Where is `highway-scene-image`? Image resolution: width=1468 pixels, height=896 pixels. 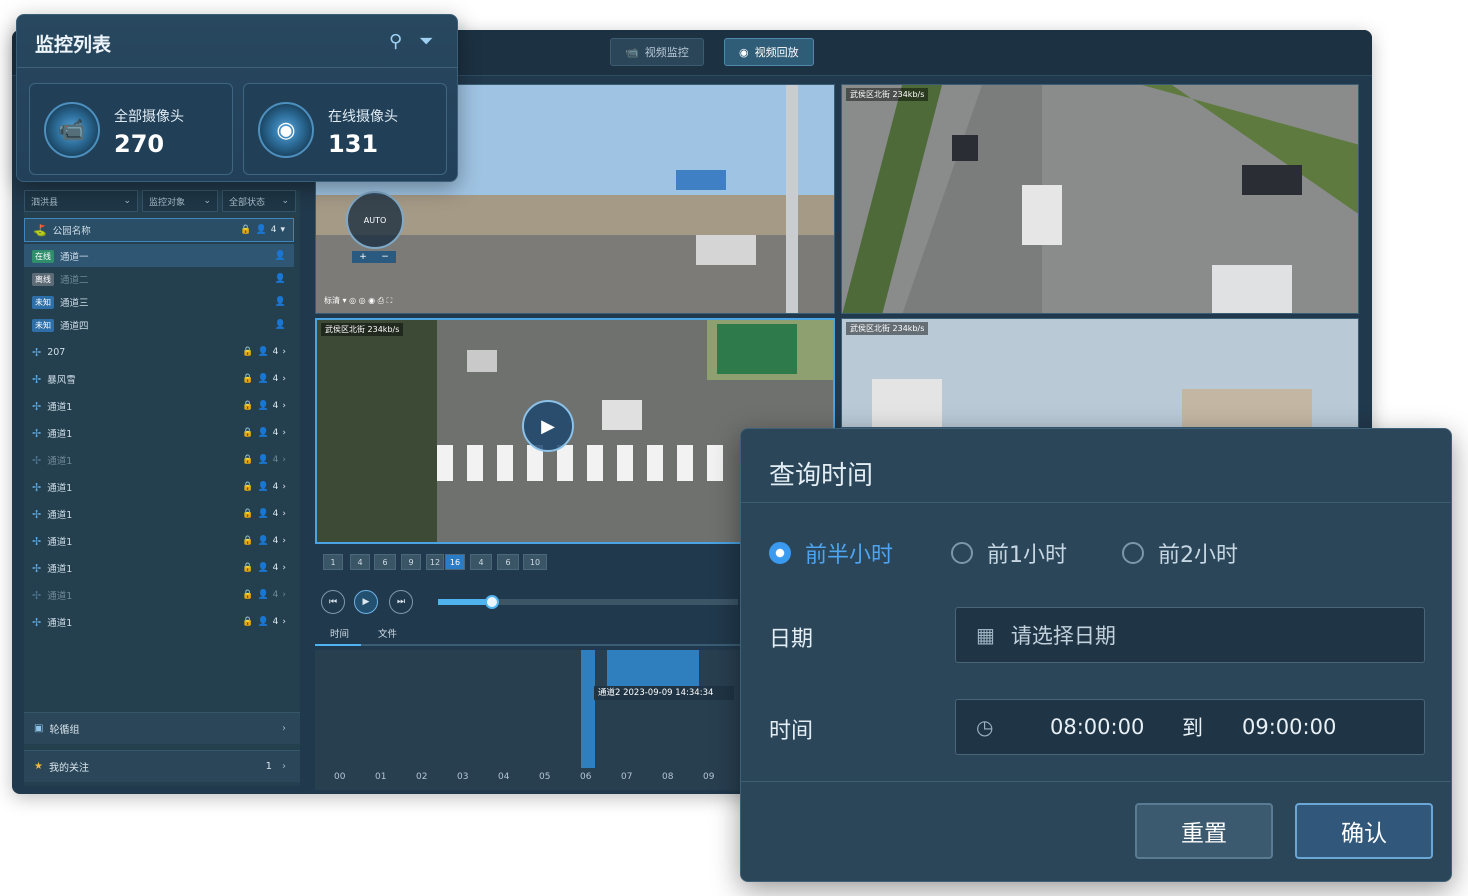 highway-scene-image is located at coordinates (1100, 199).